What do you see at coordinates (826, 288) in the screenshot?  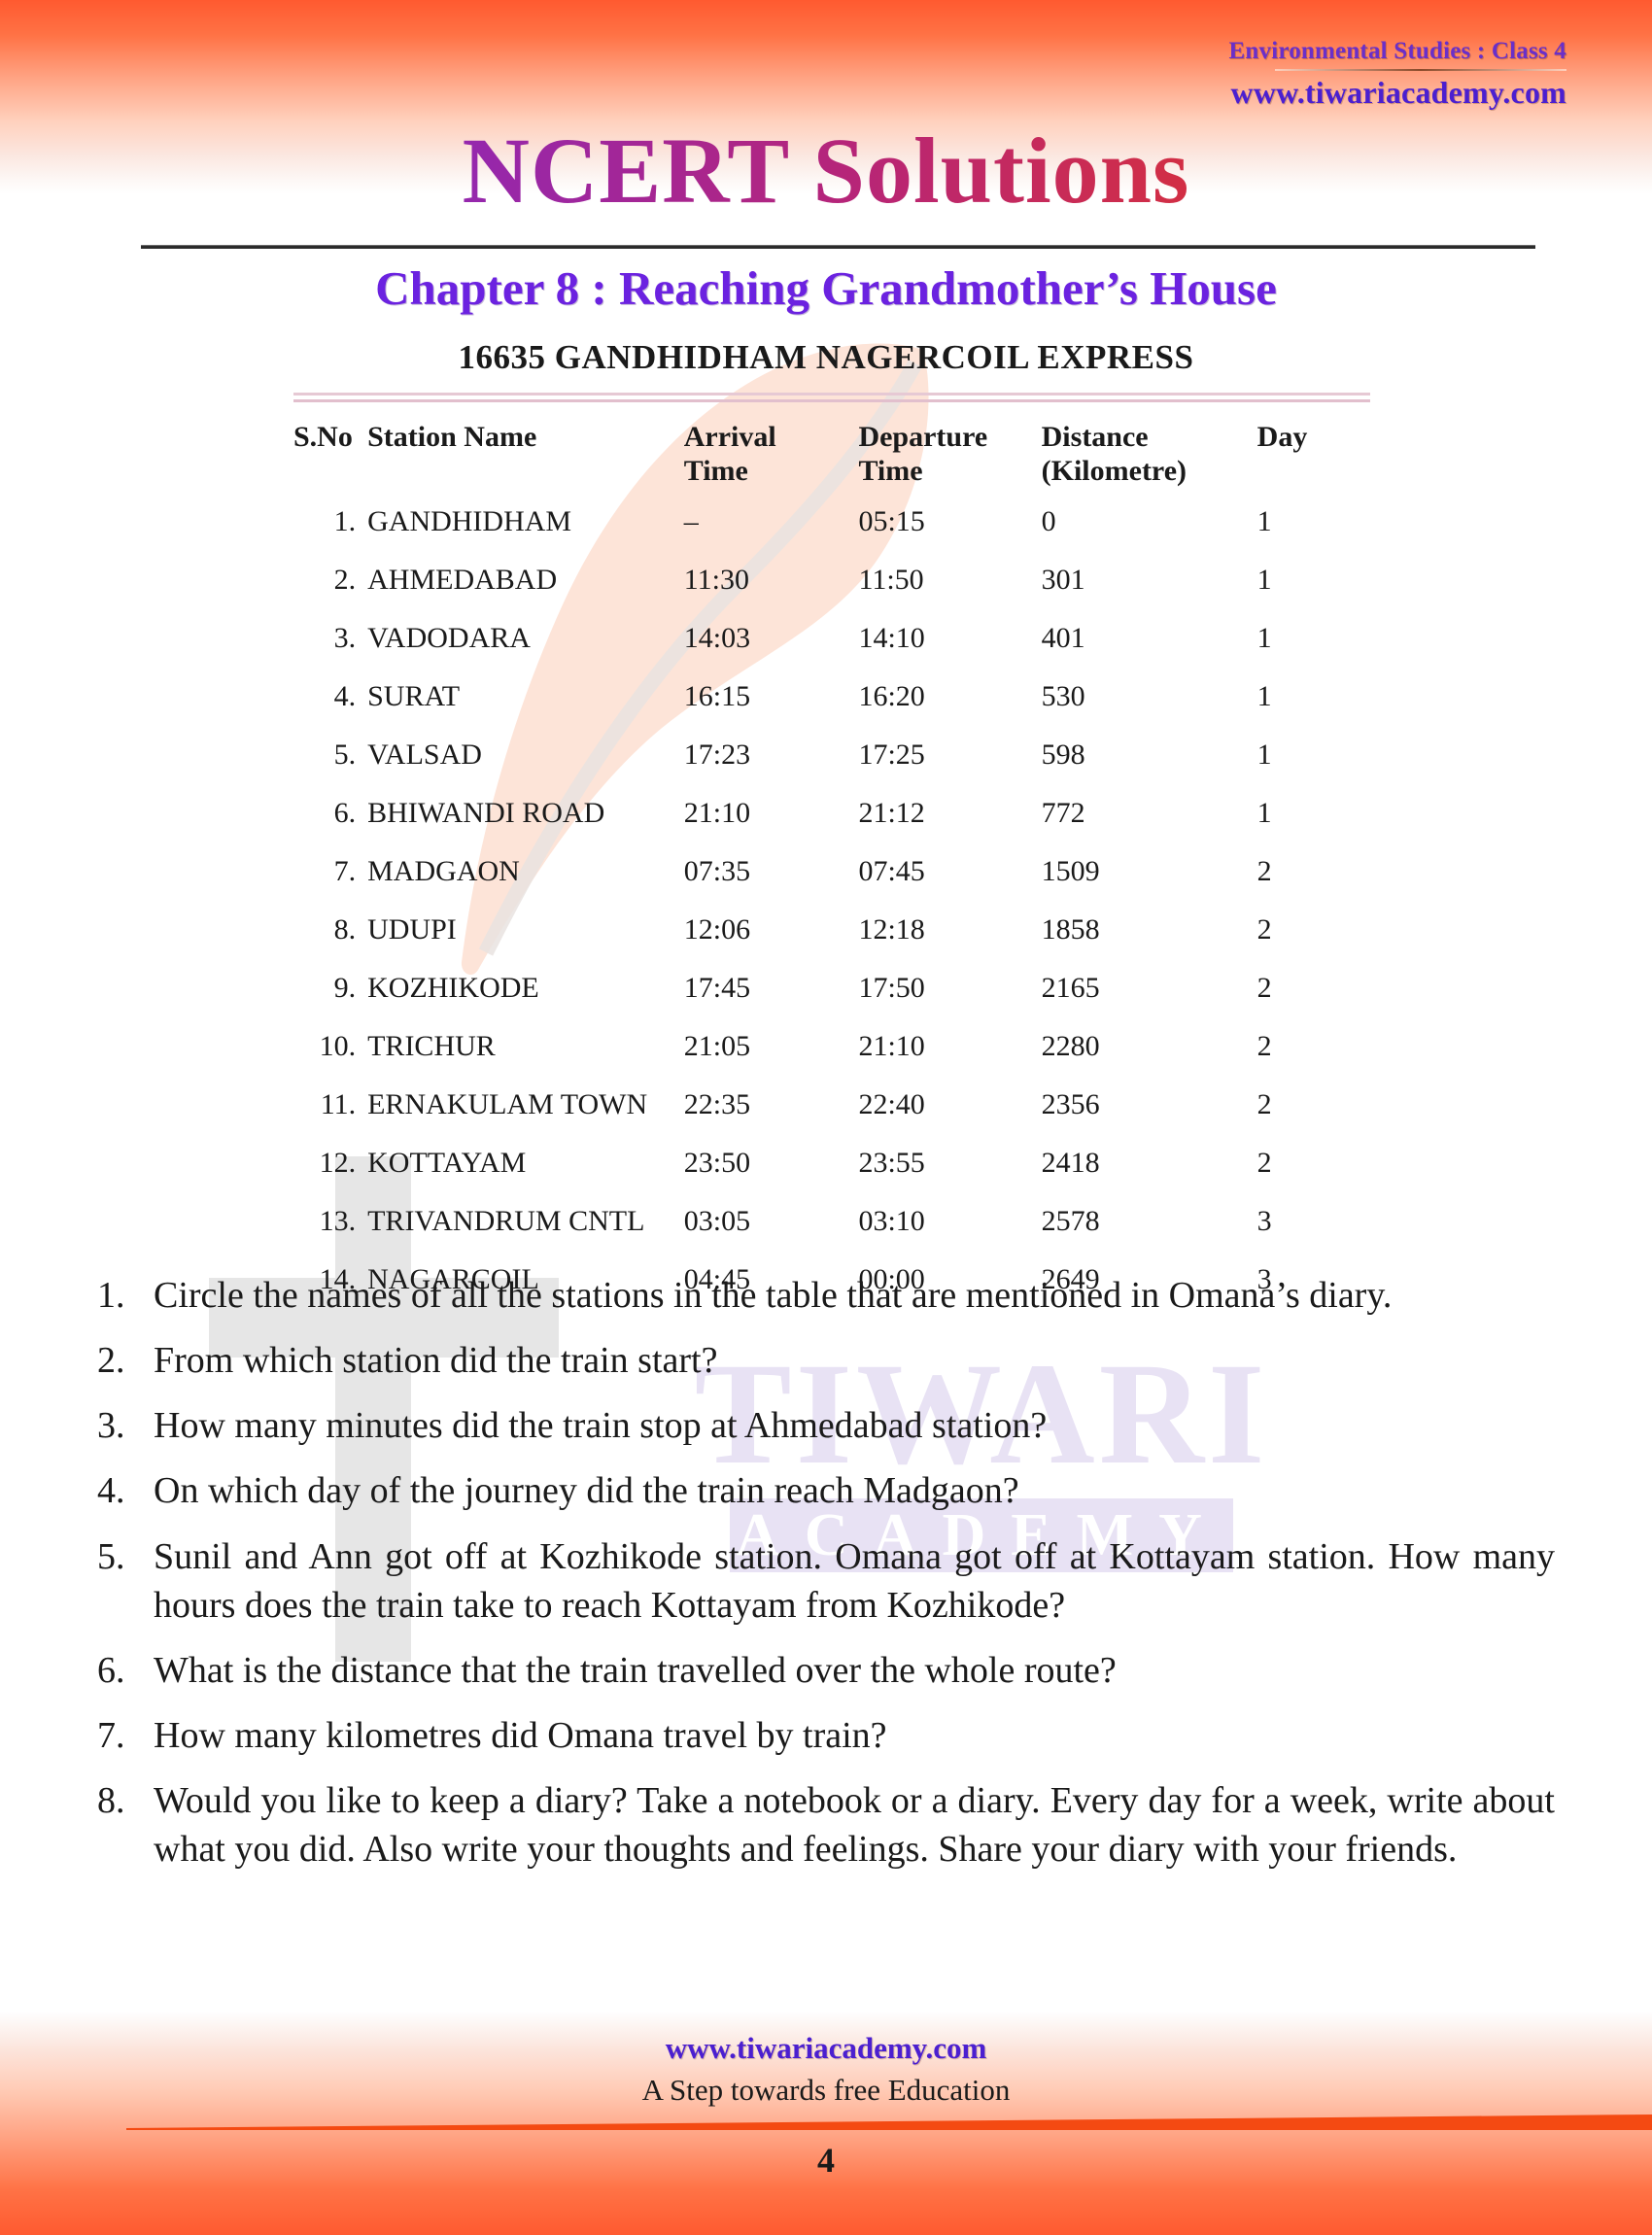 I see `chapter-title: Chapter 8 : Reaching Grandmother’s House` at bounding box center [826, 288].